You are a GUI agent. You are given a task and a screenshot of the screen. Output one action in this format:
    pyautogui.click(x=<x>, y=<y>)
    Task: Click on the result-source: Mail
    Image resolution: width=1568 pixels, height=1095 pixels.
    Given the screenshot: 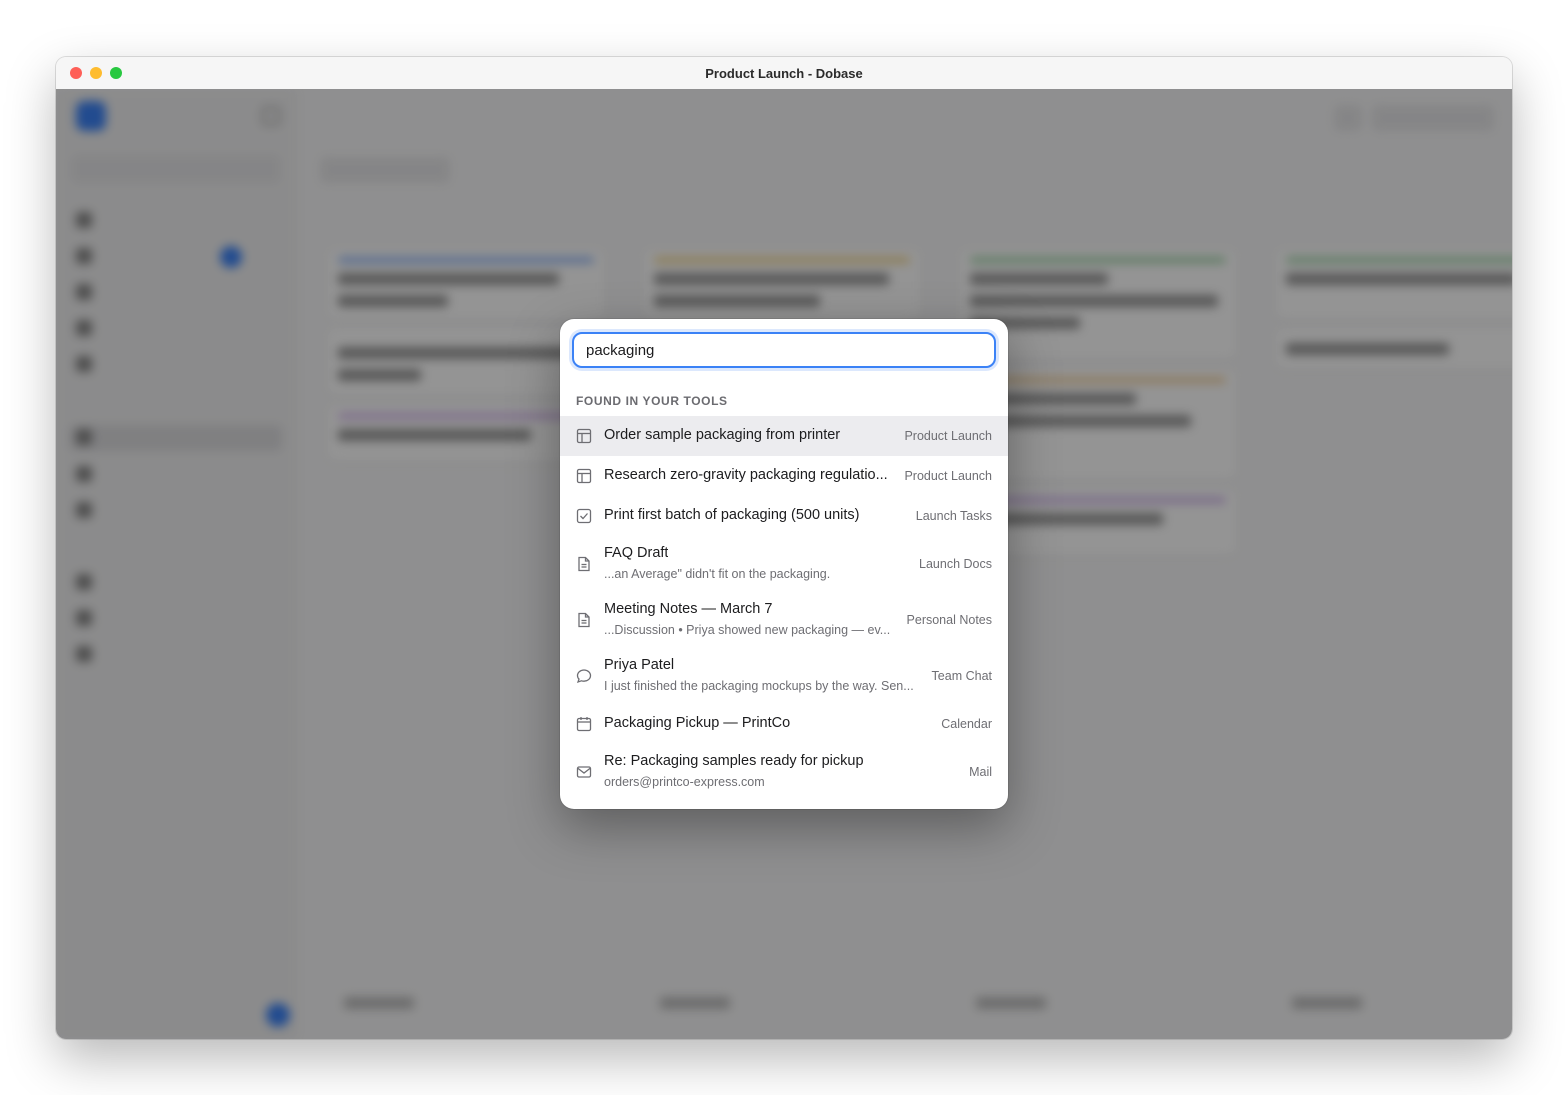 What is the action you would take?
    pyautogui.click(x=980, y=772)
    